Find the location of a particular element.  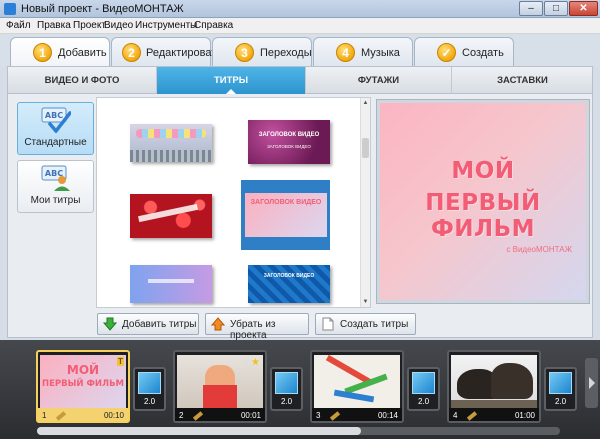

close-button: ✕ is located at coordinates (583, 8).